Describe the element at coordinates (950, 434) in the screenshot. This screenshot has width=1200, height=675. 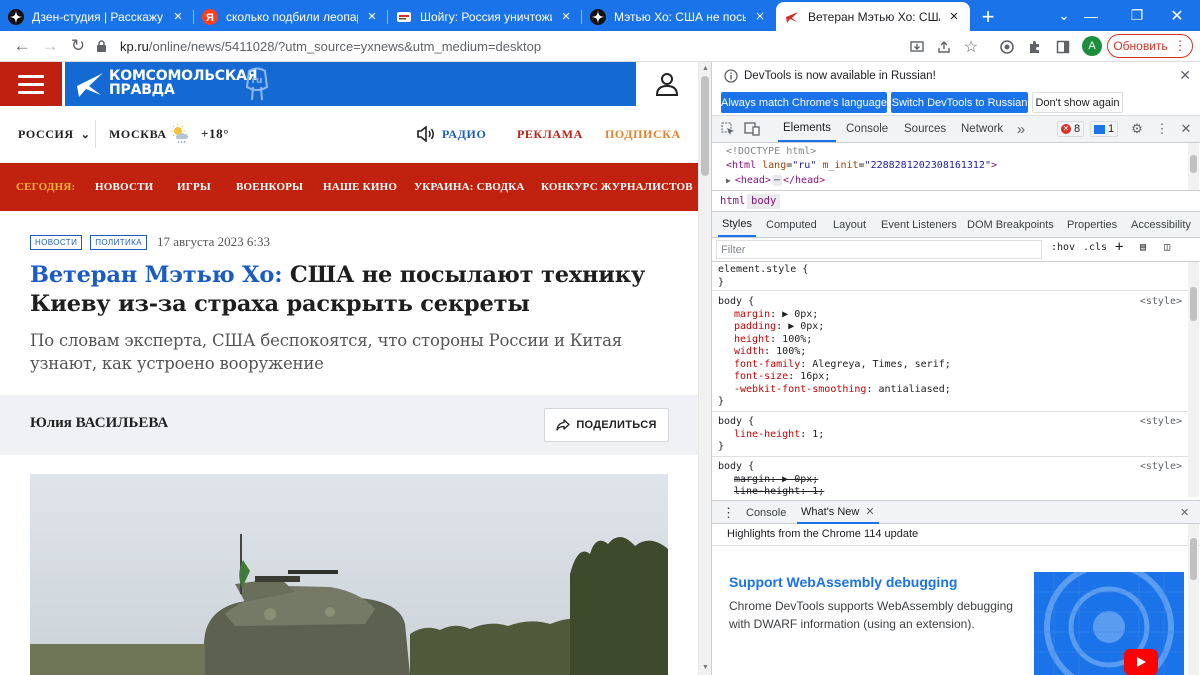
I see `rule-body-2: body { <style> line-height: 1; }` at that location.